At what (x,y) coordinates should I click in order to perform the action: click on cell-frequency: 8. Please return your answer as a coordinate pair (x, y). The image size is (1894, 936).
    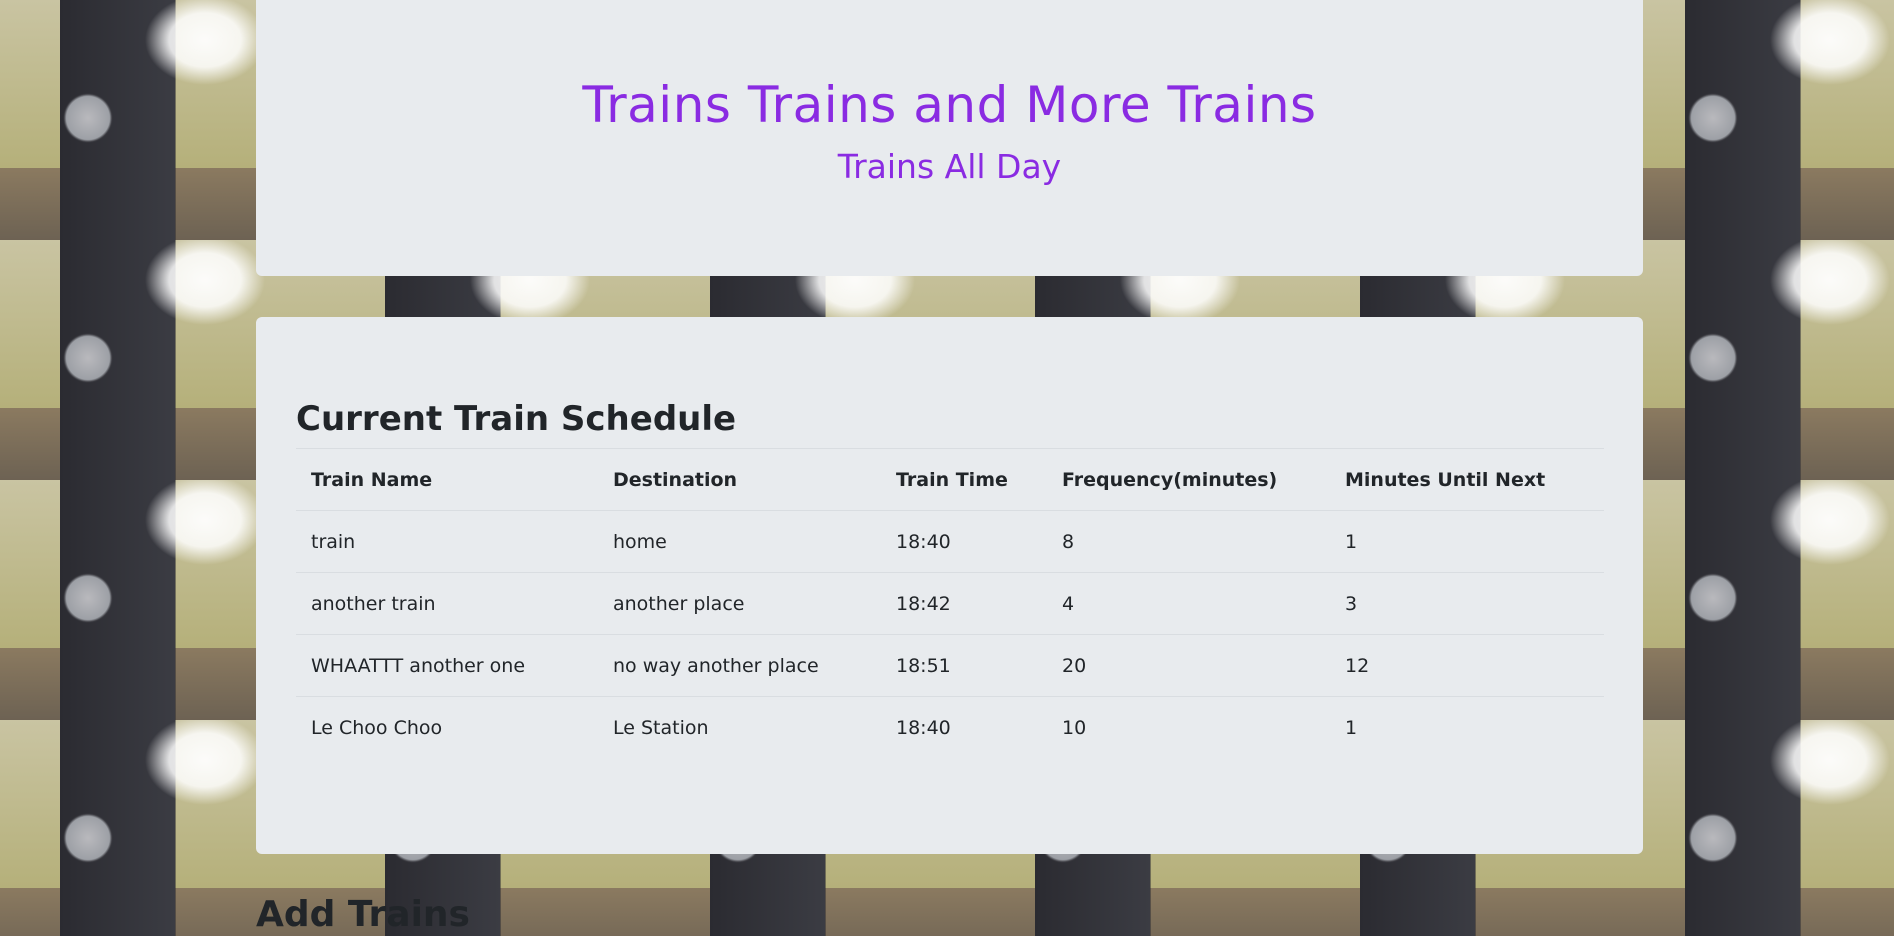
    Looking at the image, I should click on (1188, 541).